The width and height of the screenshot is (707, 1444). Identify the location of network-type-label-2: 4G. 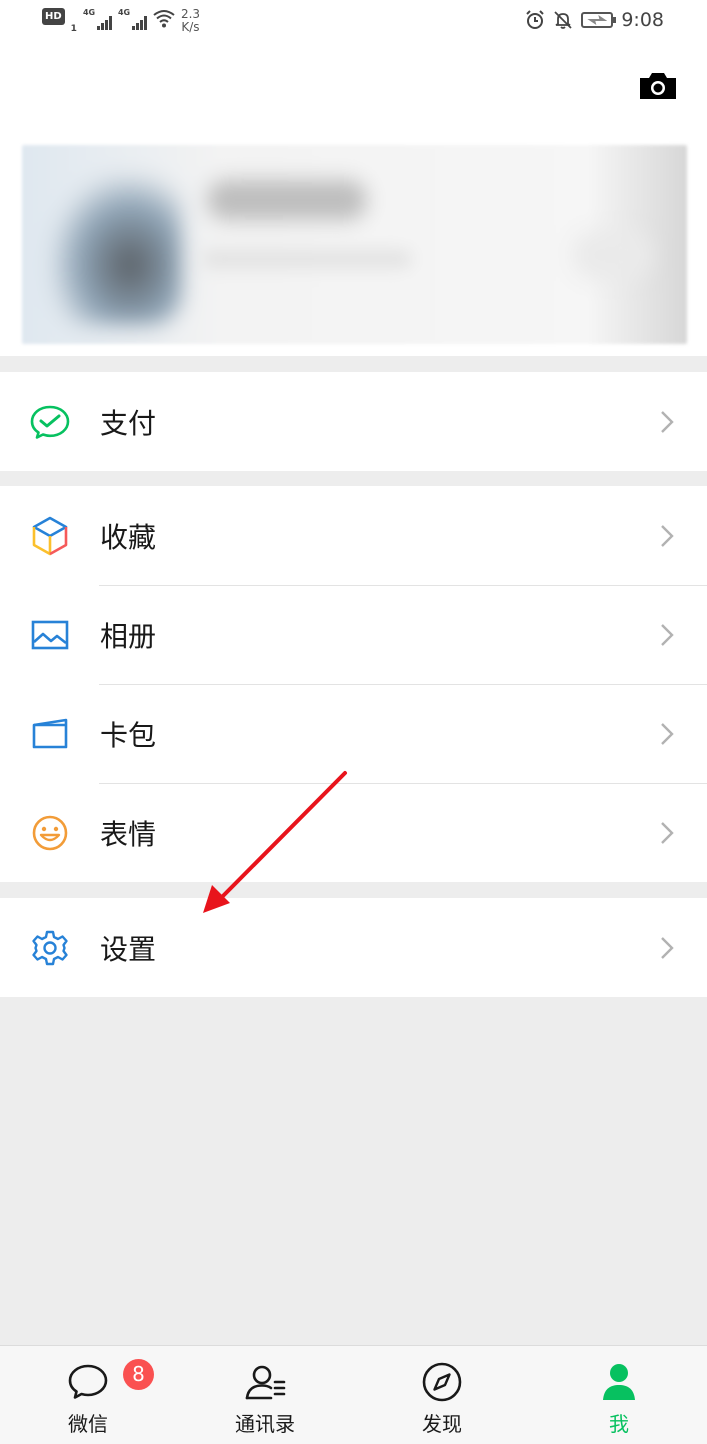
(124, 12).